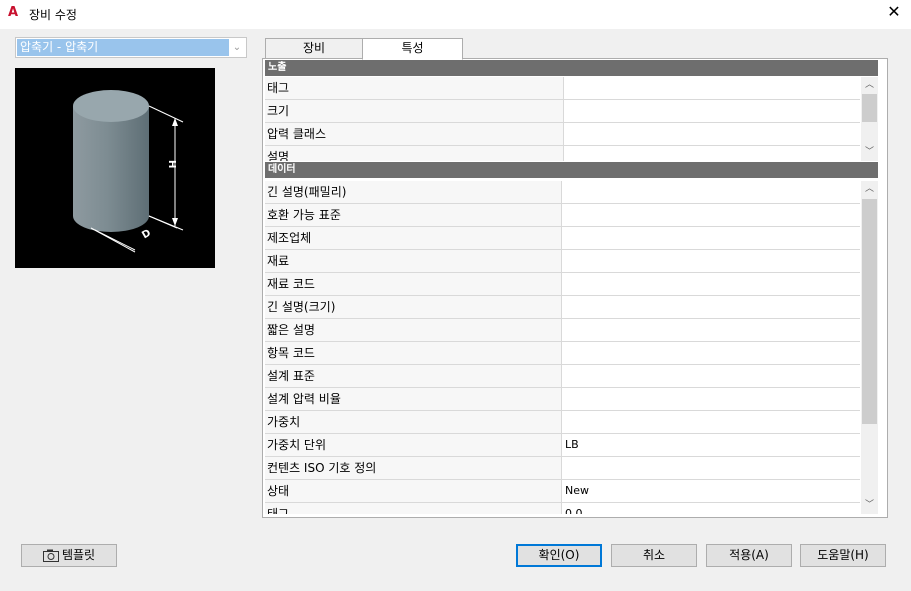 Image resolution: width=911 pixels, height=591 pixels. Describe the element at coordinates (414, 153) in the screenshot. I see `property-name: 설명` at that location.